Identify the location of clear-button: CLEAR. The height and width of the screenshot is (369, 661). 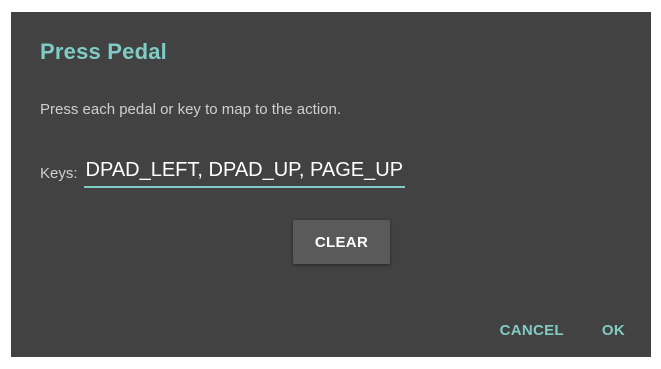
(341, 242).